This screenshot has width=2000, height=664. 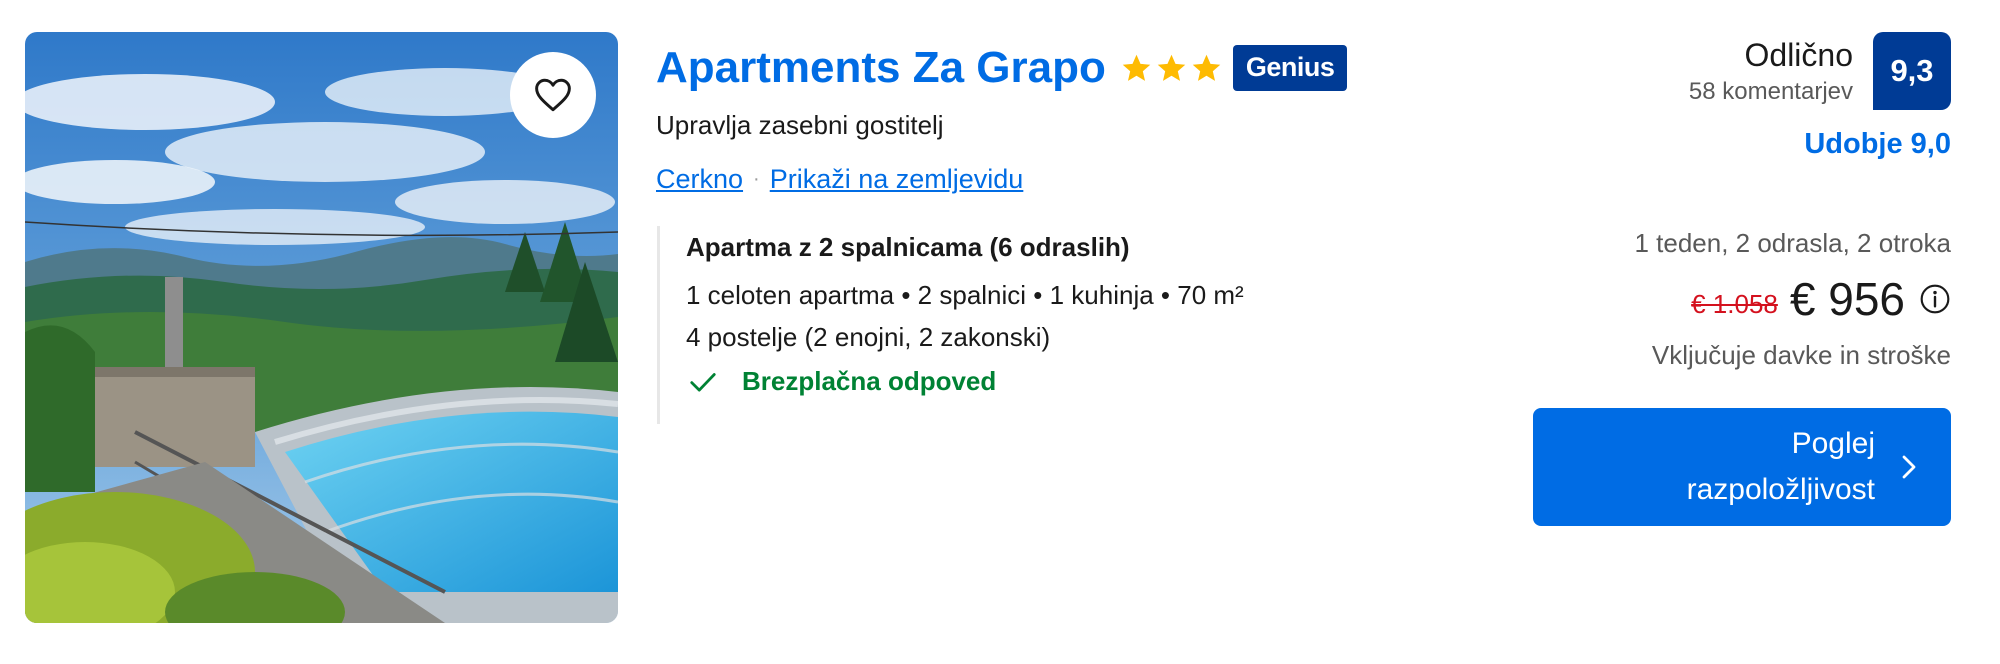 What do you see at coordinates (1290, 68) in the screenshot?
I see `genius-badge: Genius` at bounding box center [1290, 68].